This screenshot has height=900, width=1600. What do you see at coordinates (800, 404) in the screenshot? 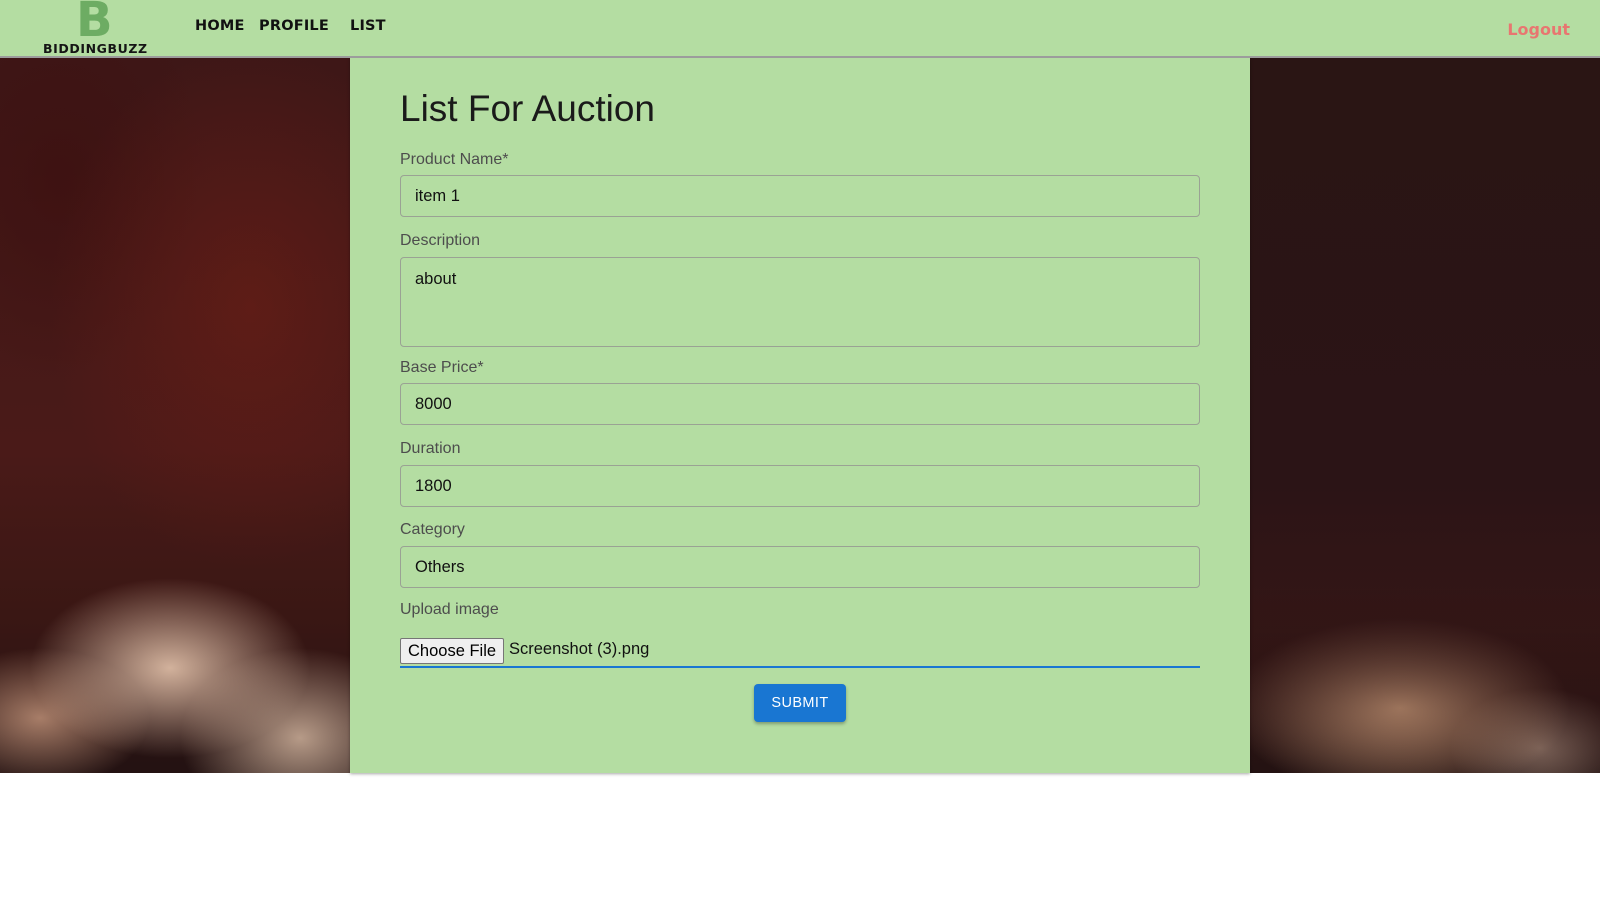
I see `base-price-input` at bounding box center [800, 404].